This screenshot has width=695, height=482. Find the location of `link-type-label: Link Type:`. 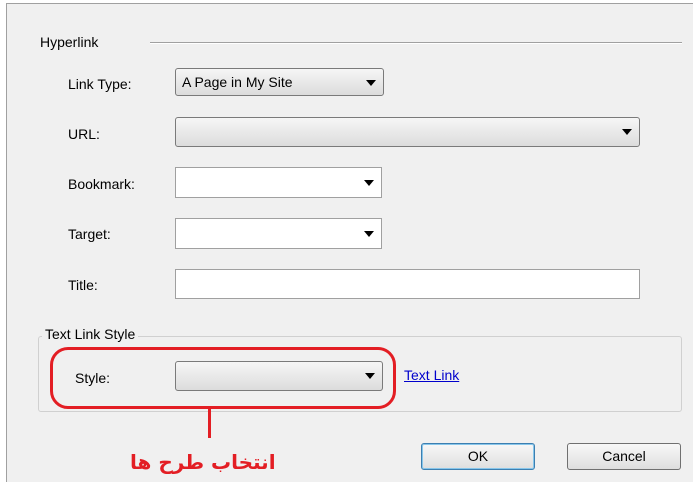

link-type-label: Link Type: is located at coordinates (100, 84).